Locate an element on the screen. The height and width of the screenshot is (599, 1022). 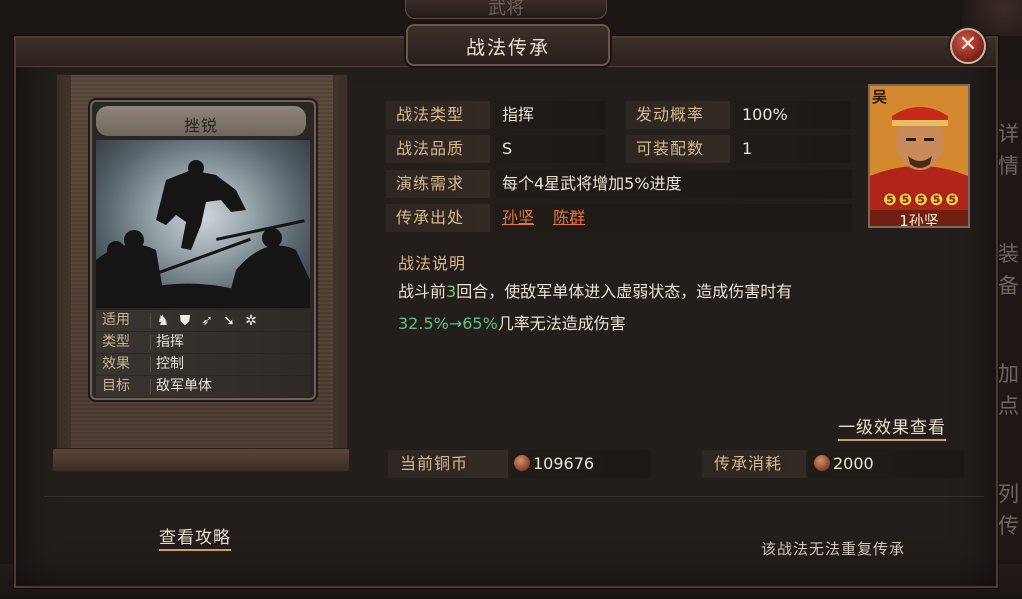
background-tab-label: 武将 is located at coordinates (506, 9).